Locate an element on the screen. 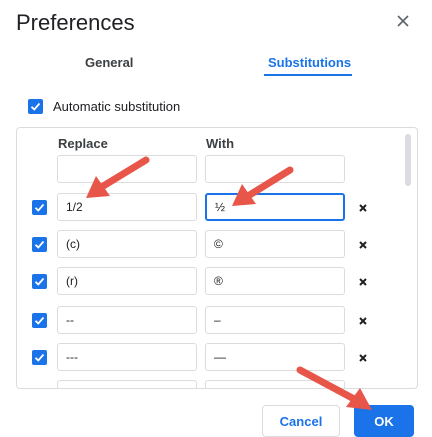 The image size is (432, 437). automatic-substitution-row: Automatic substitution is located at coordinates (104, 106).